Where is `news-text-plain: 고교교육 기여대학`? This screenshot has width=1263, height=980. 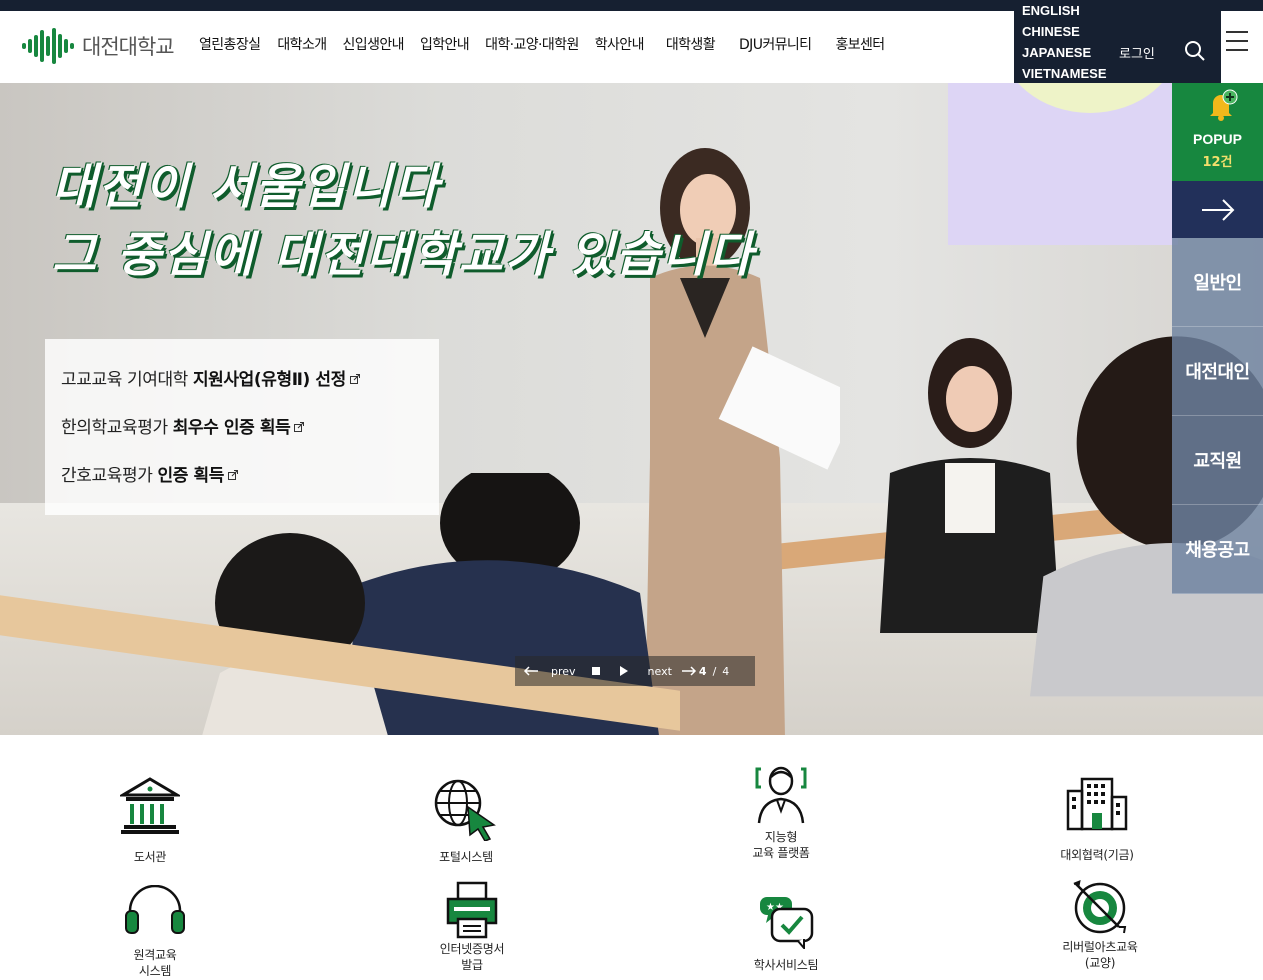 news-text-plain: 고교교육 기여대학 is located at coordinates (127, 380).